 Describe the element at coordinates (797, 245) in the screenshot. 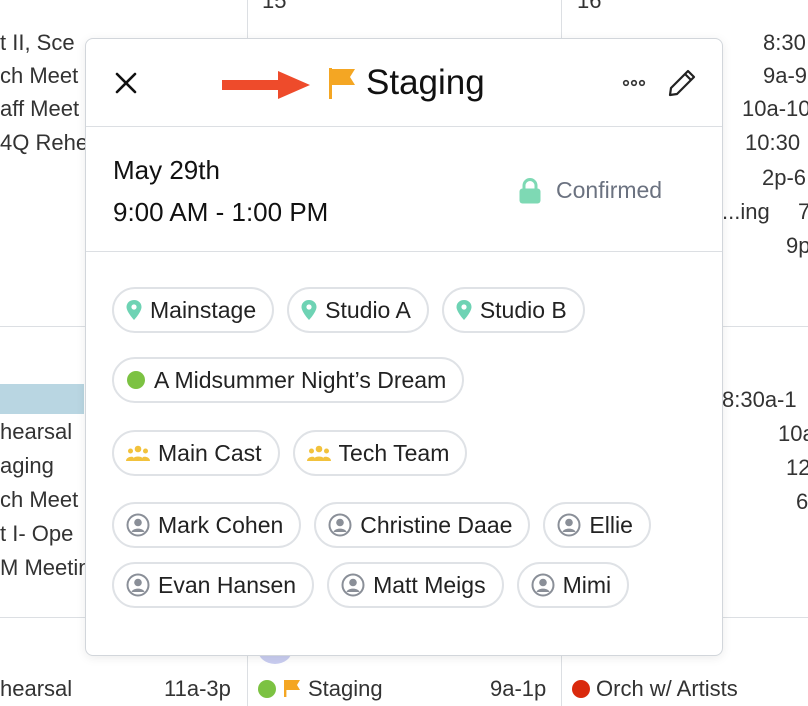

I see `event-time: 9p` at that location.